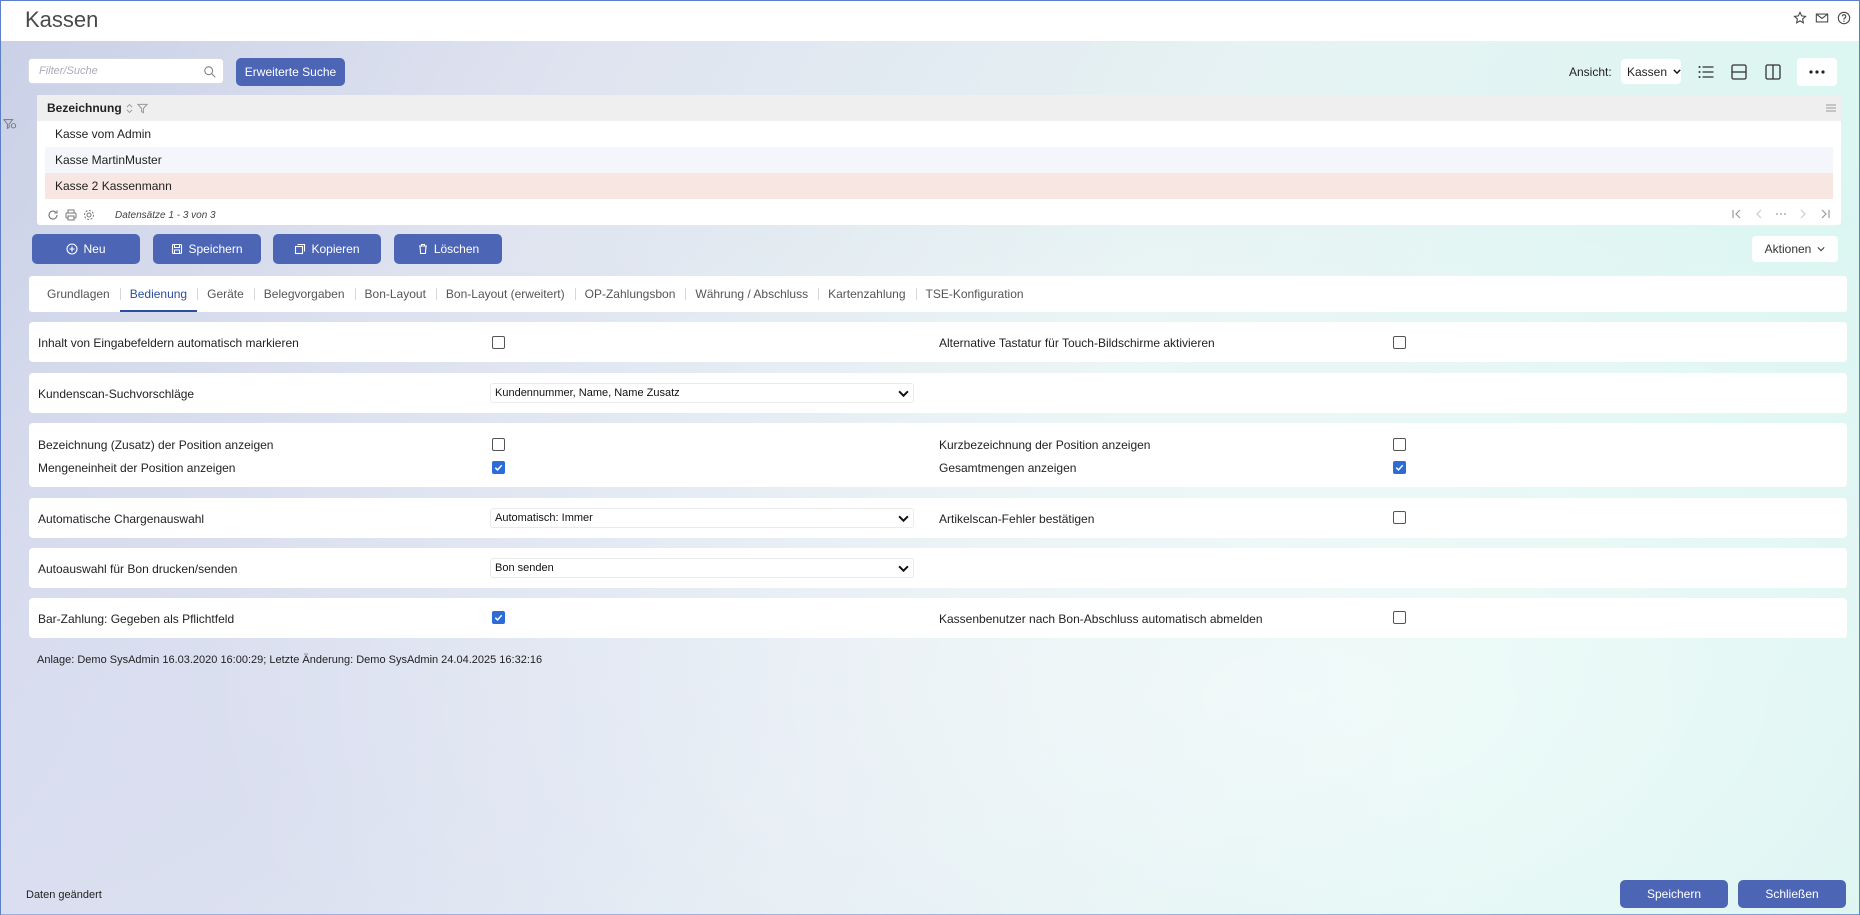  Describe the element at coordinates (930, 21) in the screenshot. I see `title-bar: Kassen` at that location.